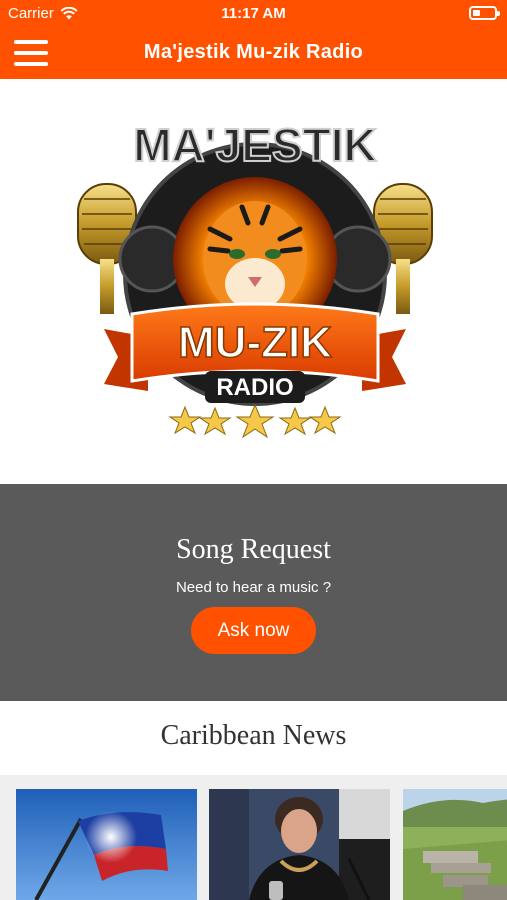 Image resolution: width=507 pixels, height=900 pixels. Describe the element at coordinates (253, 549) in the screenshot. I see `song-request-title: Song Request` at that location.